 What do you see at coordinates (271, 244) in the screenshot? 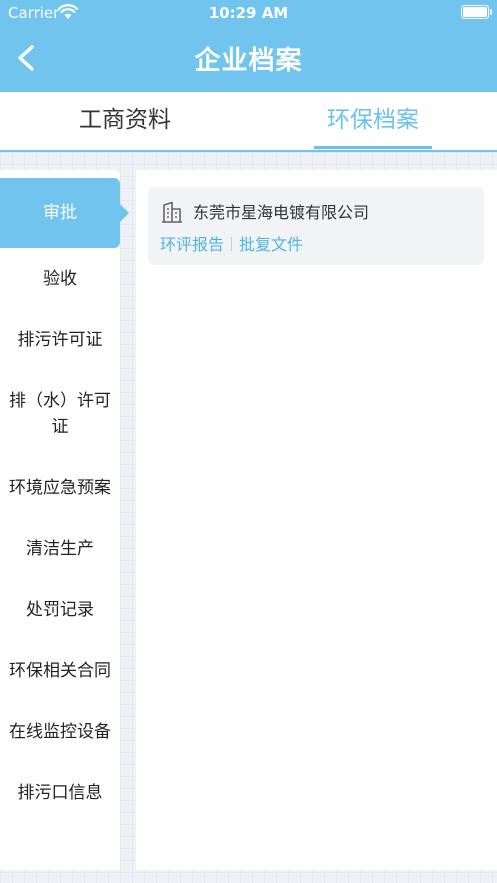
I see `approval-document-link: 批复文件` at bounding box center [271, 244].